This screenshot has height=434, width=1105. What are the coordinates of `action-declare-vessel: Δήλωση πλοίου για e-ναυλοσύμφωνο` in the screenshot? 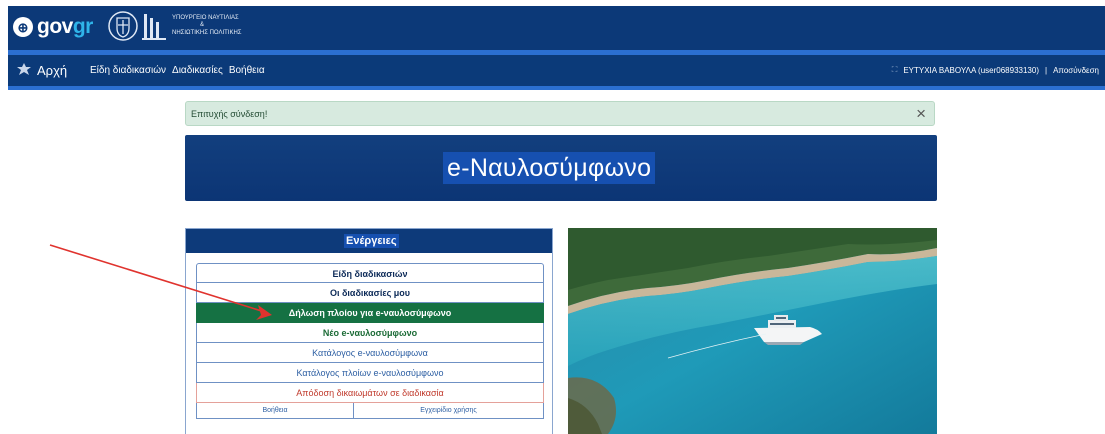 It's located at (370, 313).